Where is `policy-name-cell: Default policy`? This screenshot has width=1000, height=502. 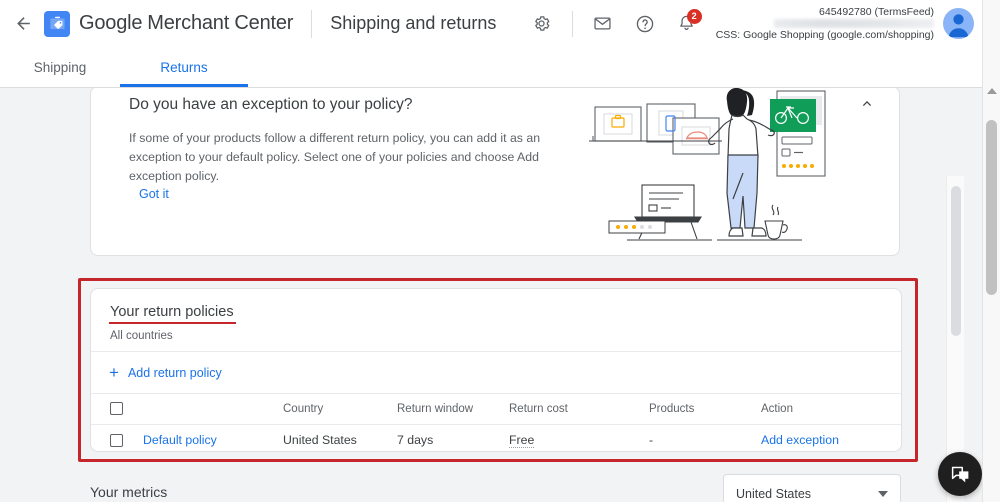
policy-name-cell: Default policy is located at coordinates (213, 439).